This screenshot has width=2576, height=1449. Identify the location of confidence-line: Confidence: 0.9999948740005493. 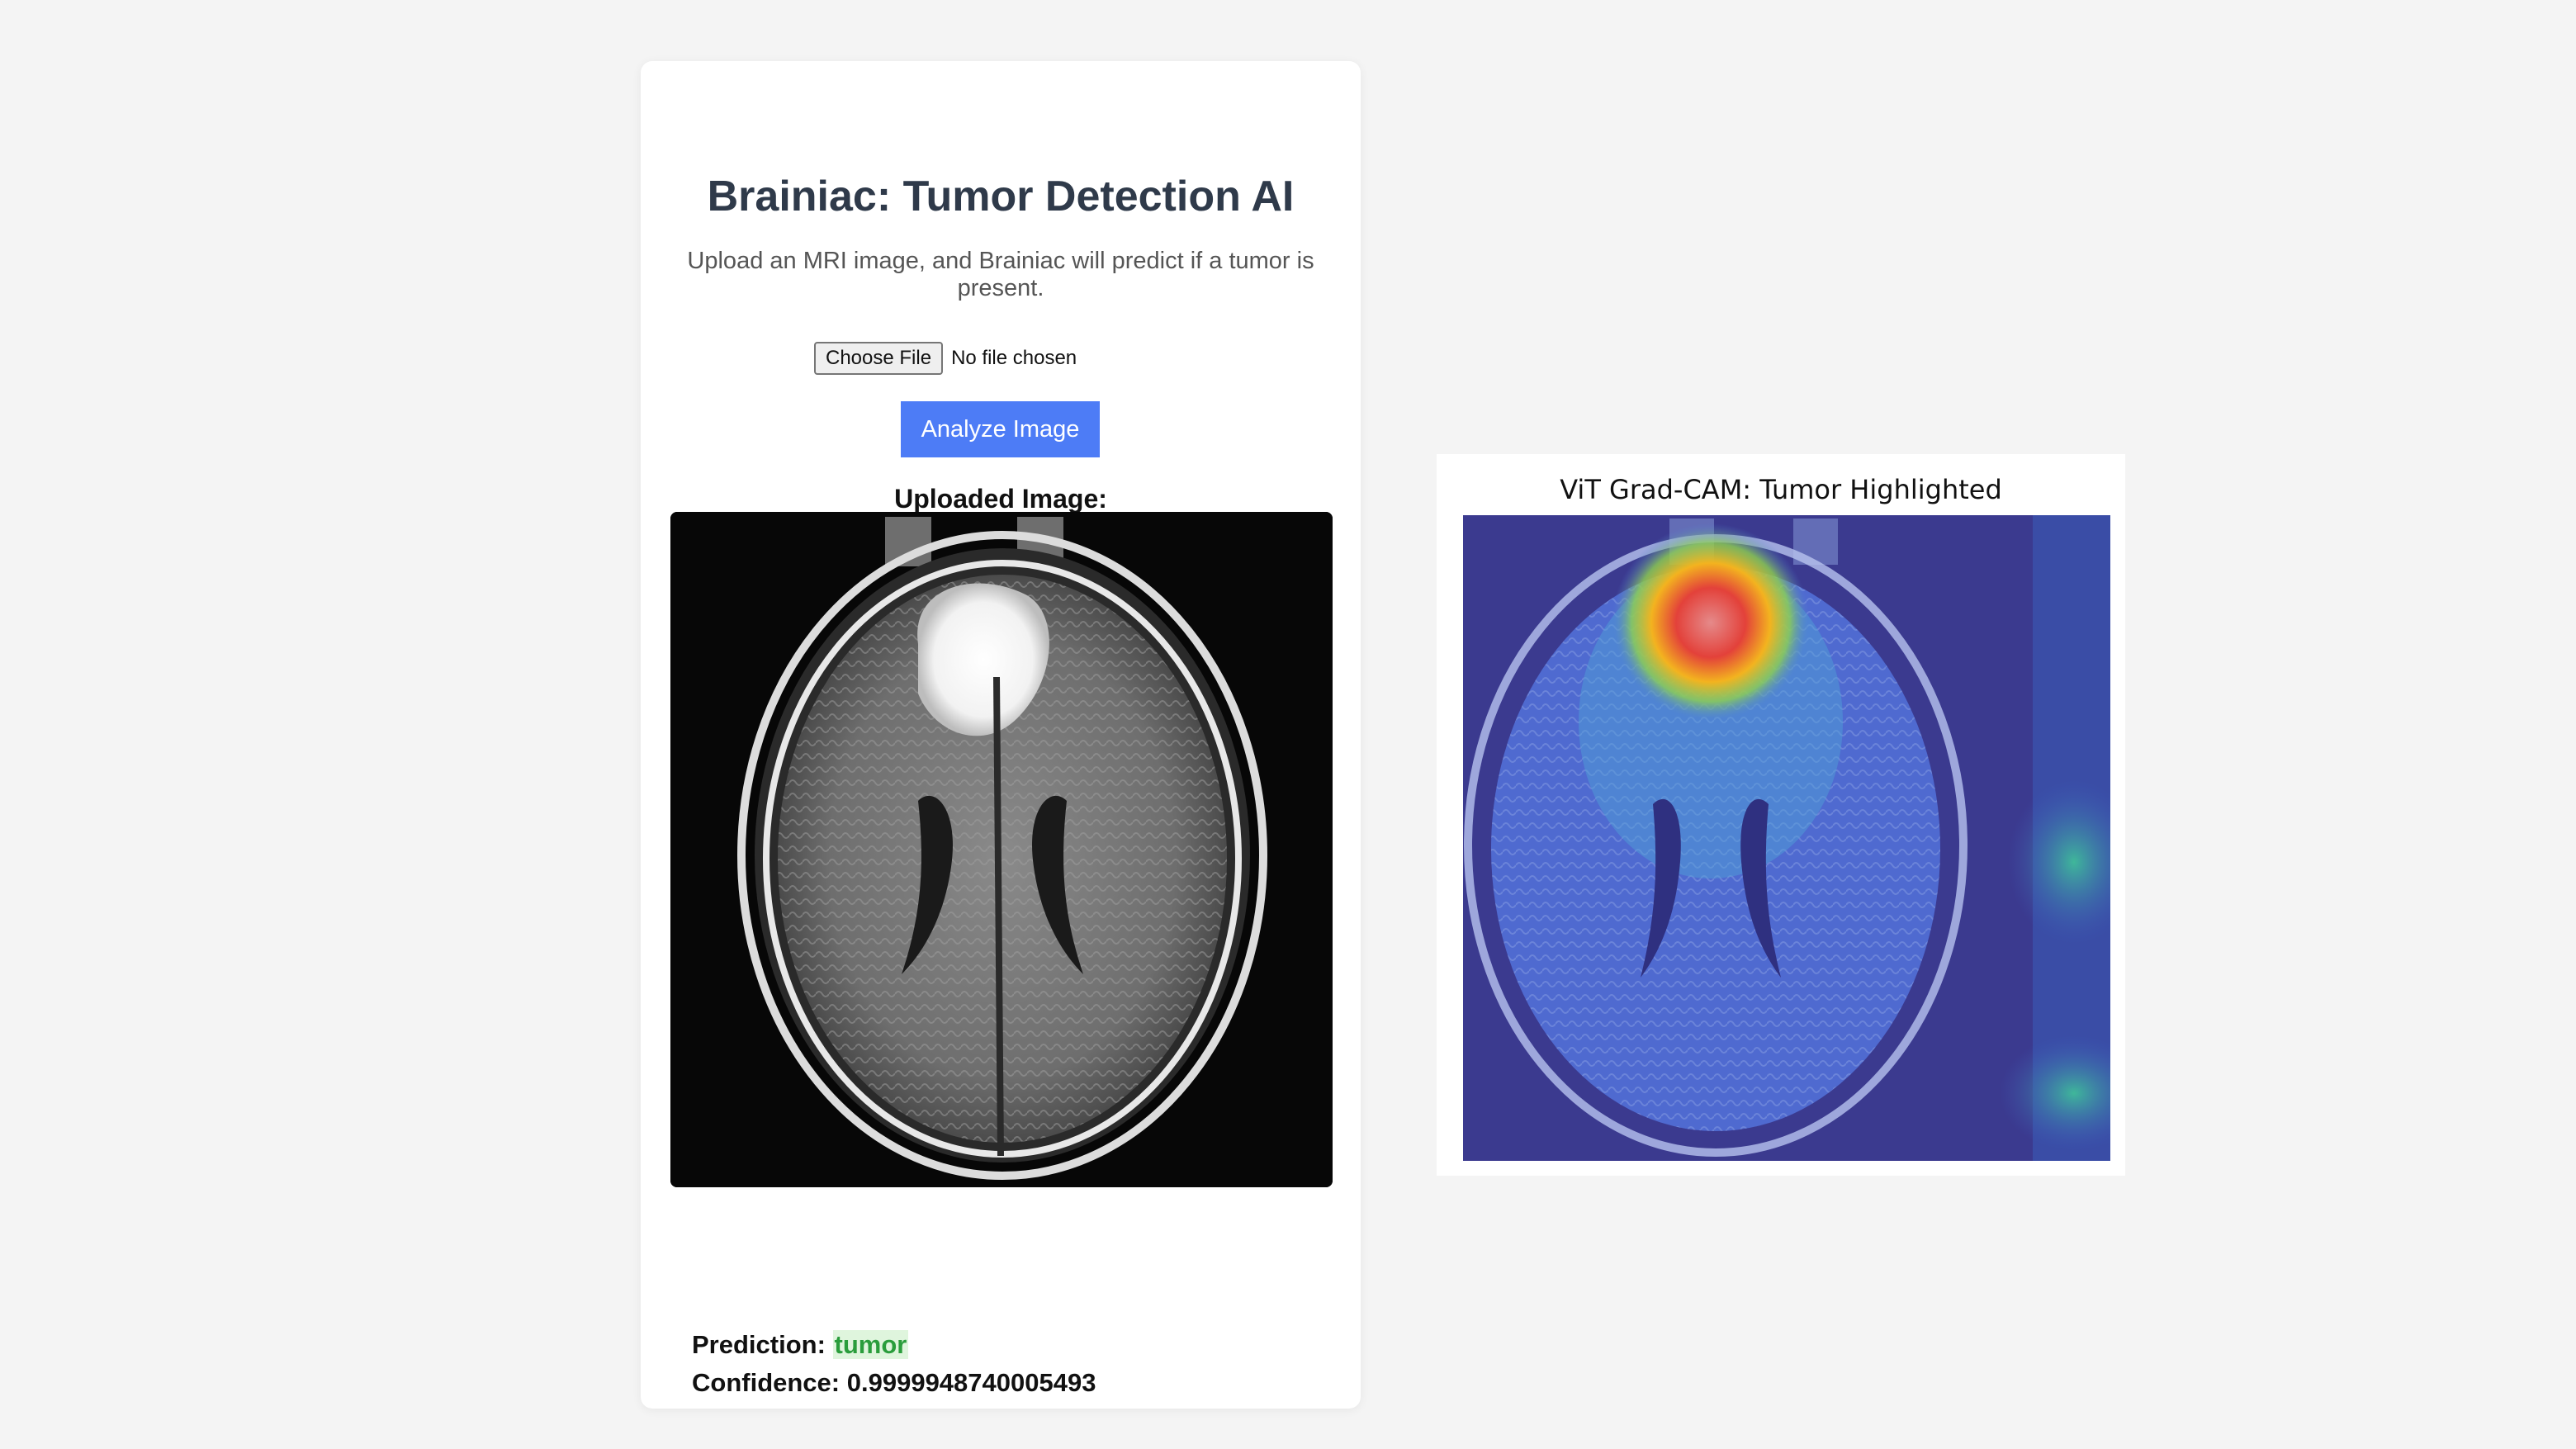
(894, 1383).